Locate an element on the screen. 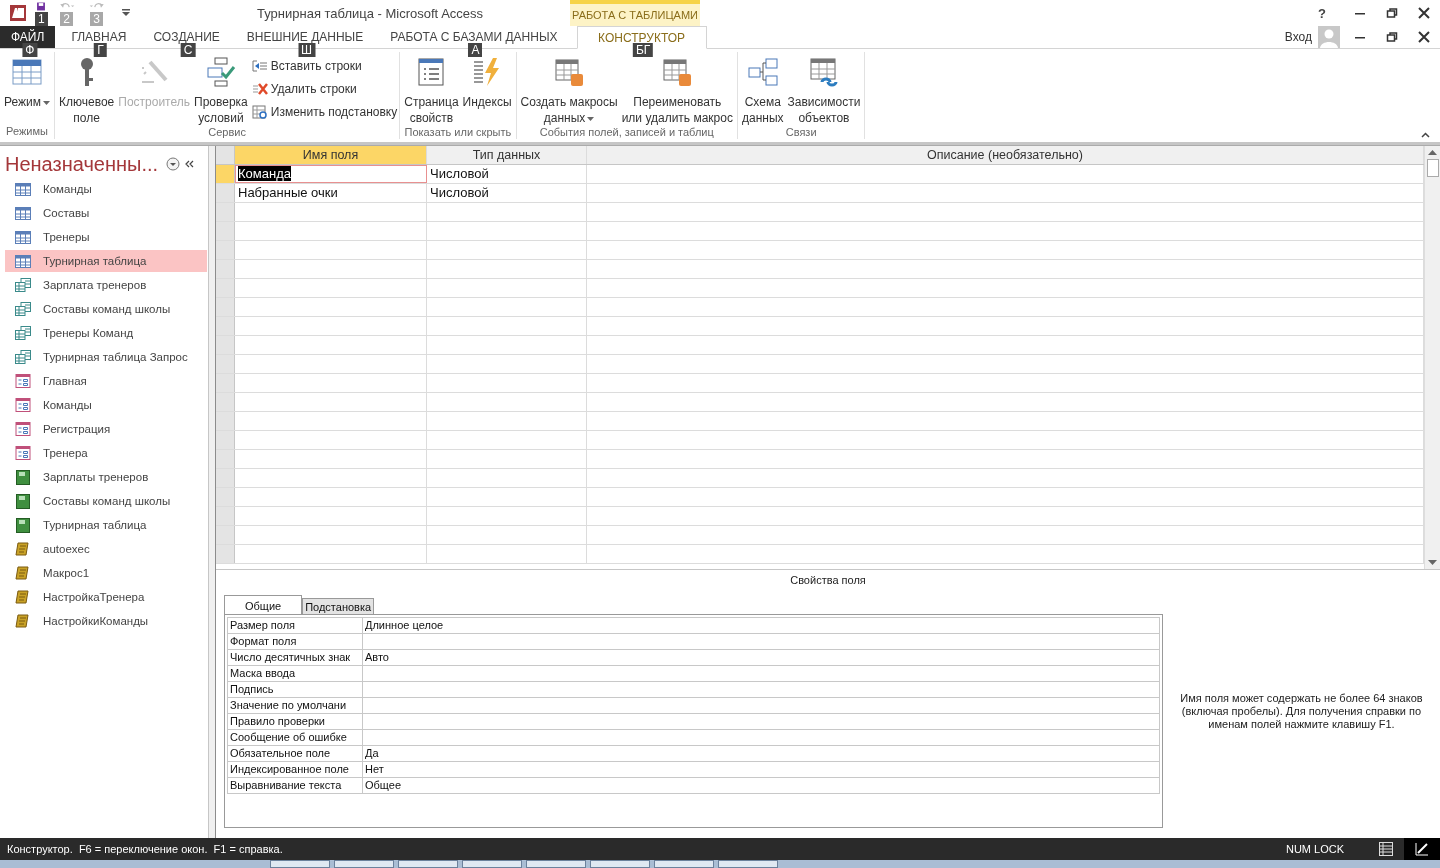 This screenshot has width=1440, height=868. ribbon-button: Изменить подстановку is located at coordinates (324, 112).